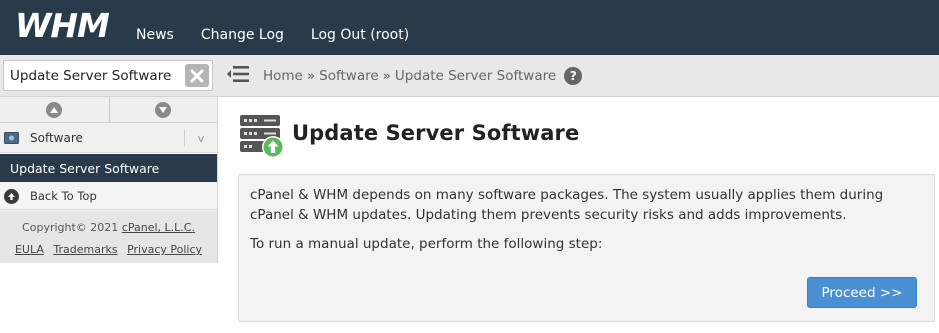  Describe the element at coordinates (108, 168) in the screenshot. I see `sidebar-item-update-server-software: Update Server Software` at that location.